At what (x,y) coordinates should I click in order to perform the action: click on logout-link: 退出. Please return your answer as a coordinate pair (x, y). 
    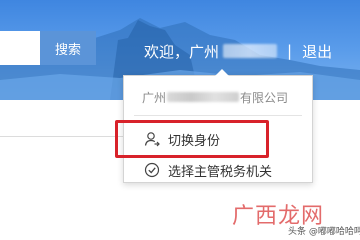
    Looking at the image, I should click on (317, 51).